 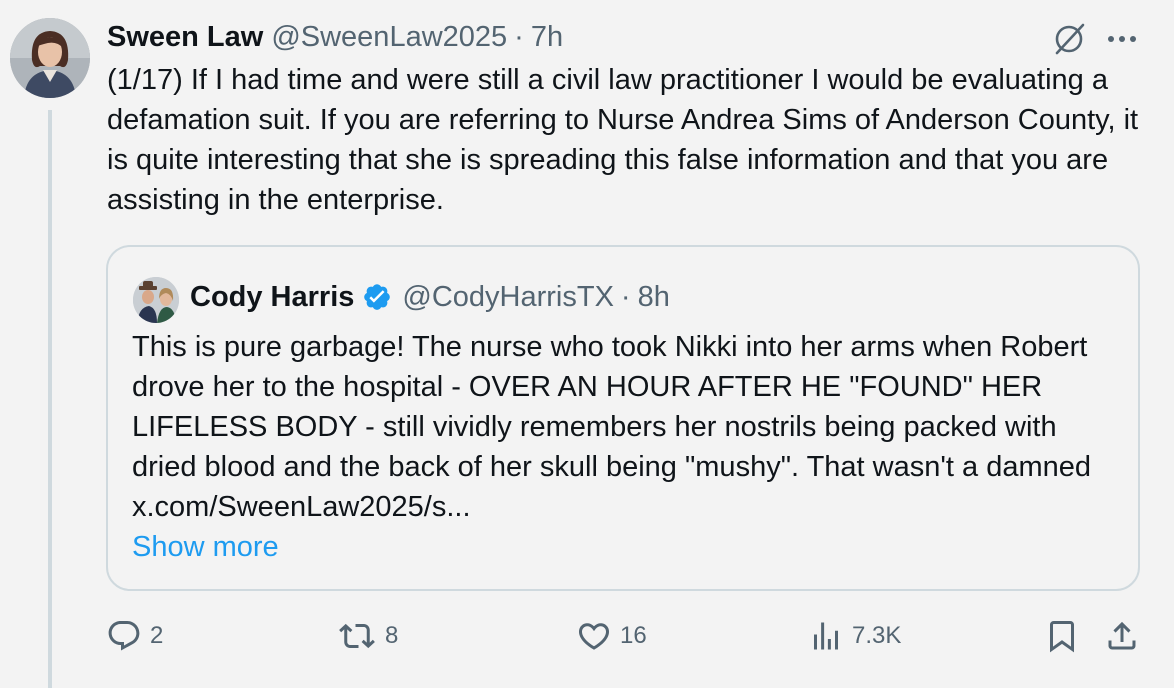 I want to click on grok-icon, so click(x=1069, y=39).